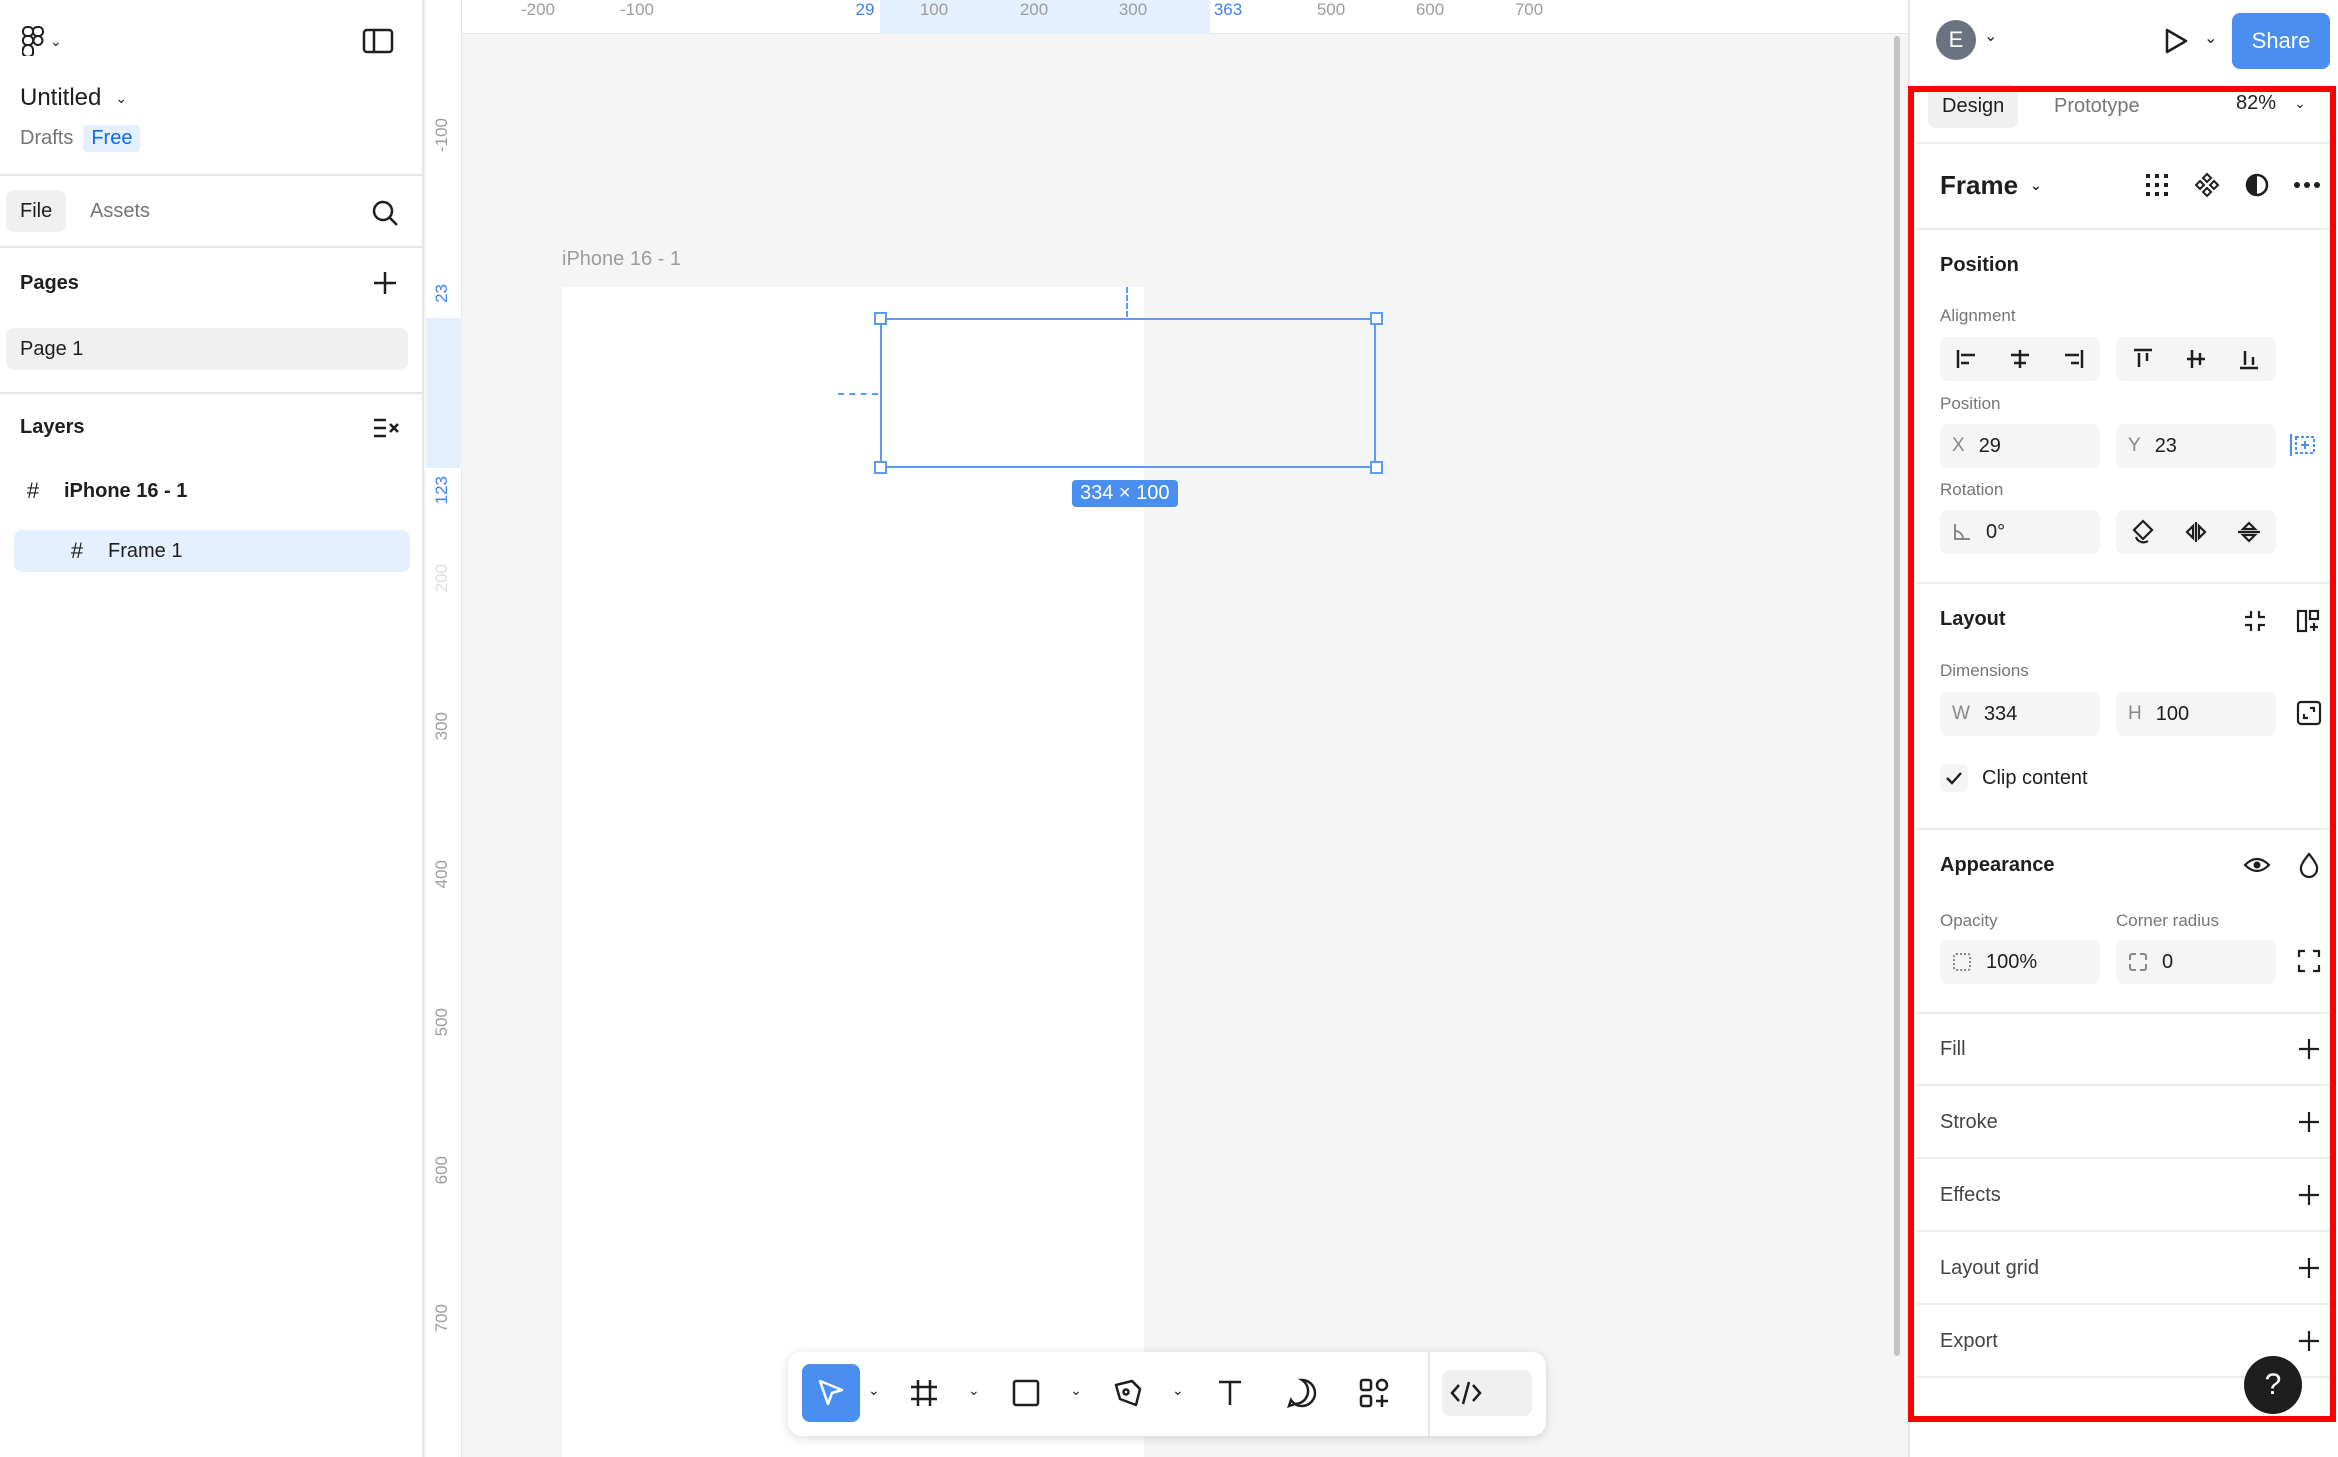 The image size is (2338, 1457). I want to click on align-center-icon, so click(2020, 359).